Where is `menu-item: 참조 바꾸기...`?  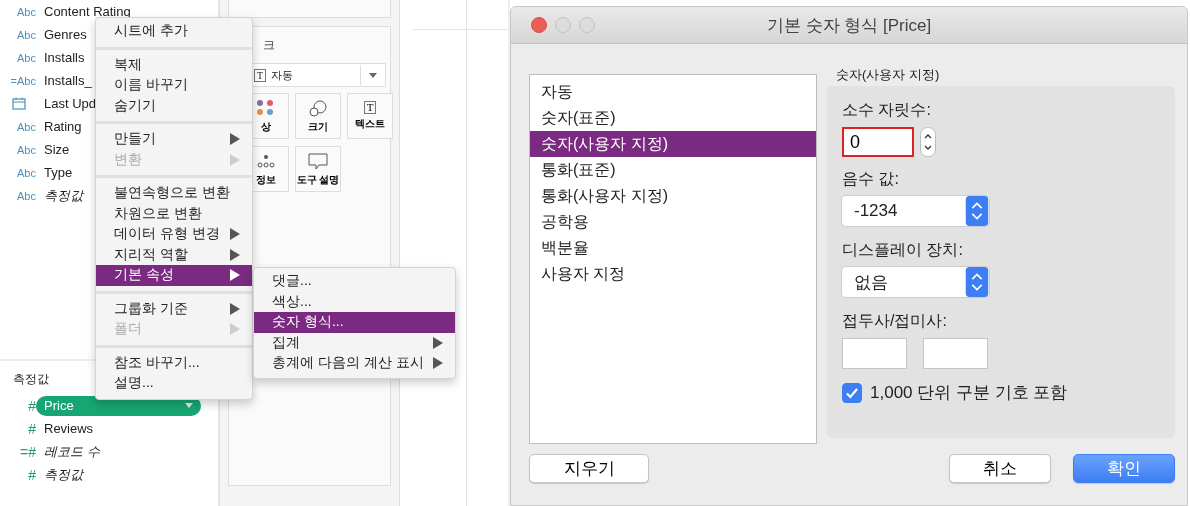 menu-item: 참조 바꾸기... is located at coordinates (174, 362).